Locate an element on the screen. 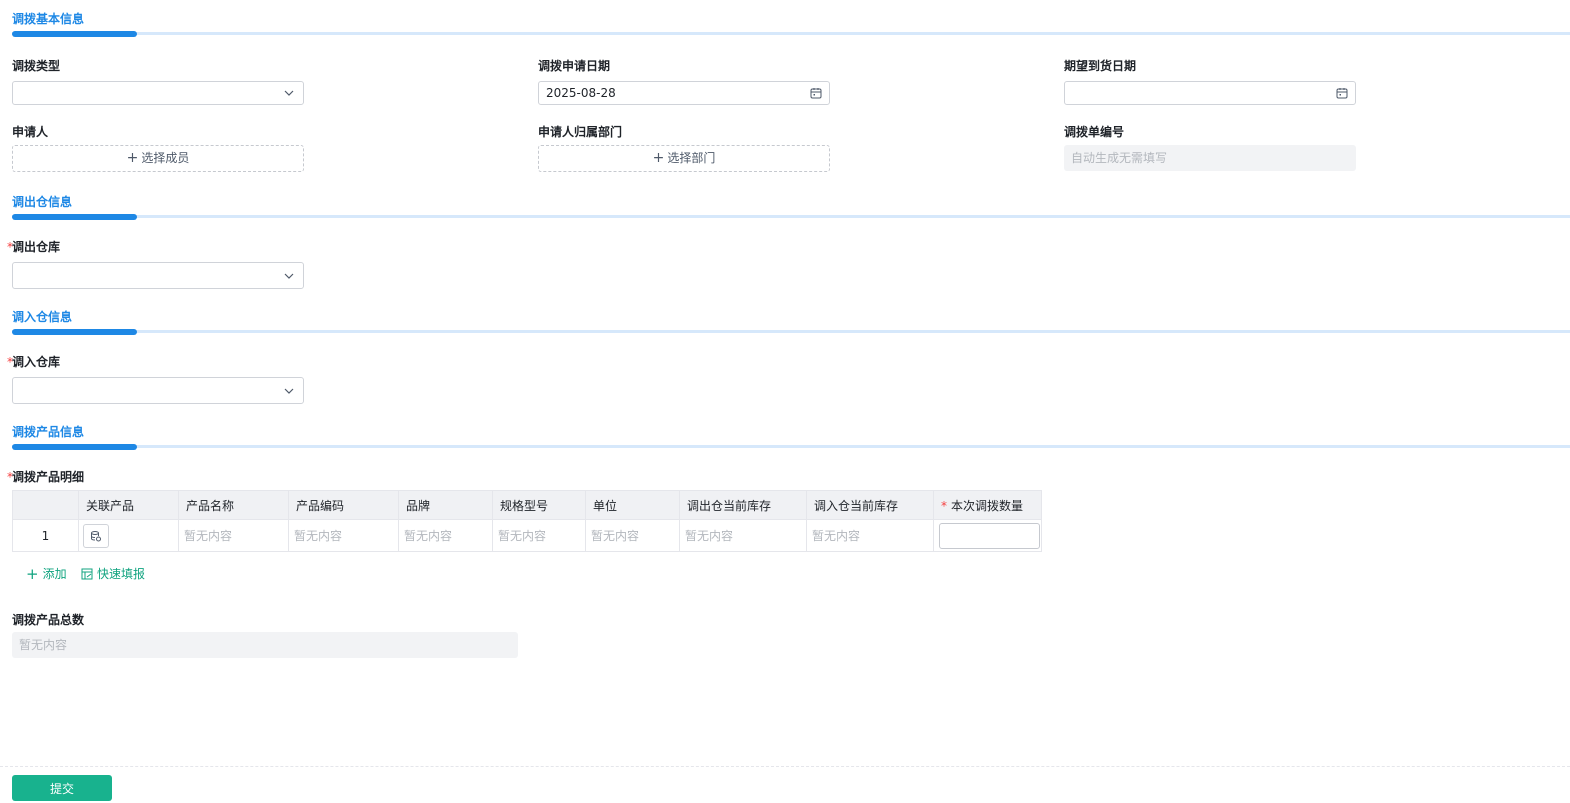 Image resolution: width=1570 pixels, height=803 pixels. table-row: 1 暂无内容 暂无内容 暂无内容 暂无内容 暂无内容 暂无内容 暂无内容 is located at coordinates (527, 535).